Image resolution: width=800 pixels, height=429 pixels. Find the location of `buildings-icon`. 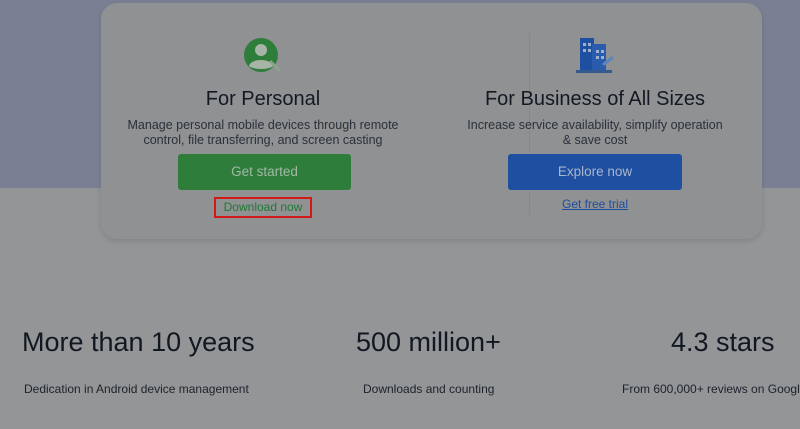

buildings-icon is located at coordinates (595, 56).